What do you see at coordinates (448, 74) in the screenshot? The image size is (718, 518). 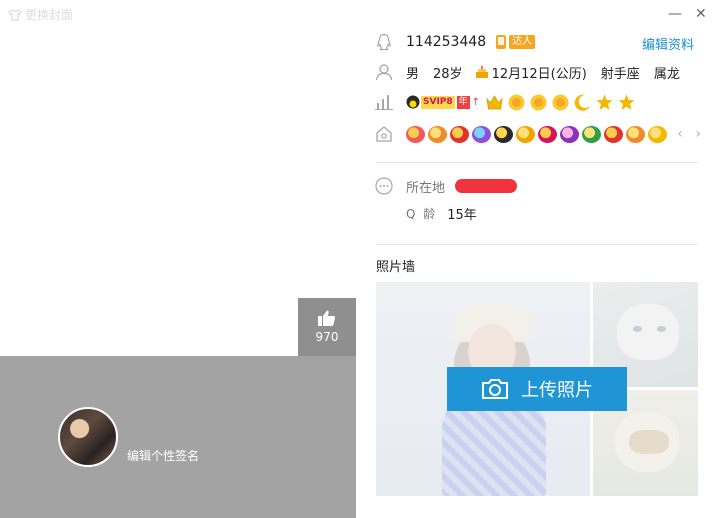 I see `age: 28岁` at bounding box center [448, 74].